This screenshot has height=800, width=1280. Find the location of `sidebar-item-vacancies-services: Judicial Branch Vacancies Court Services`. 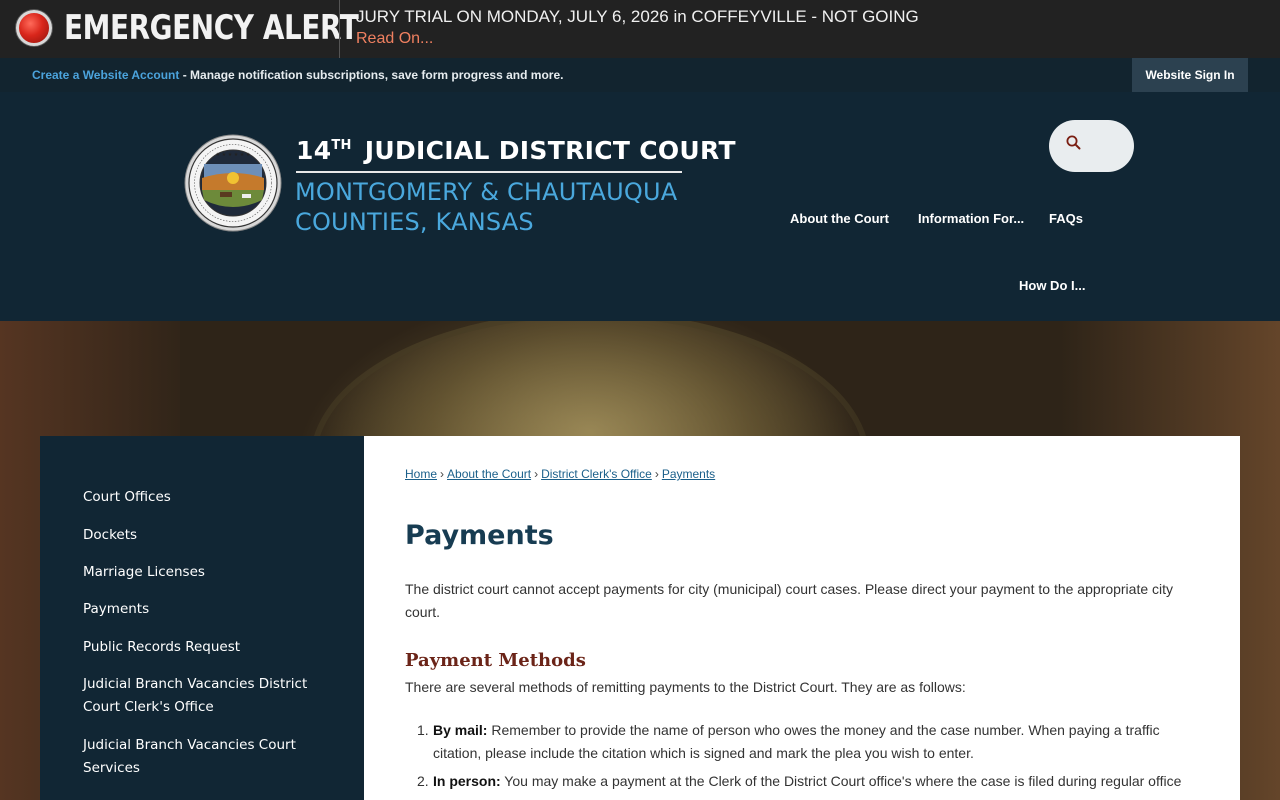

sidebar-item-vacancies-services: Judicial Branch Vacancies Court Services is located at coordinates (203, 757).